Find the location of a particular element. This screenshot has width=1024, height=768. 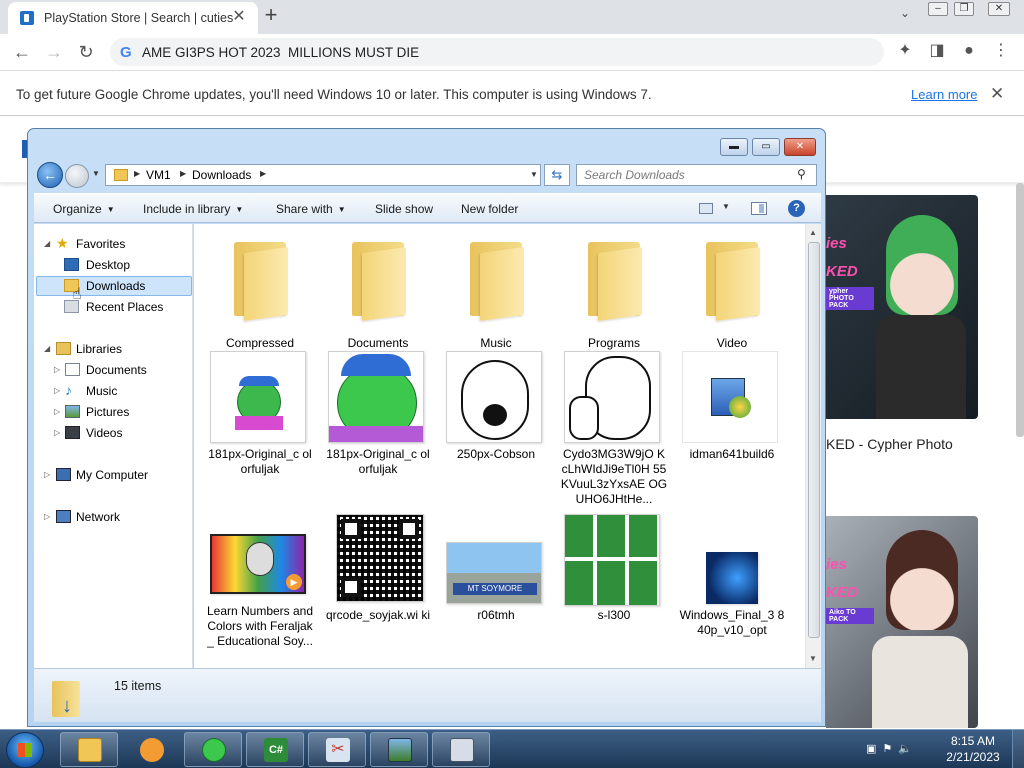

organize-button: Organize ▼ is located at coordinates (84, 209).